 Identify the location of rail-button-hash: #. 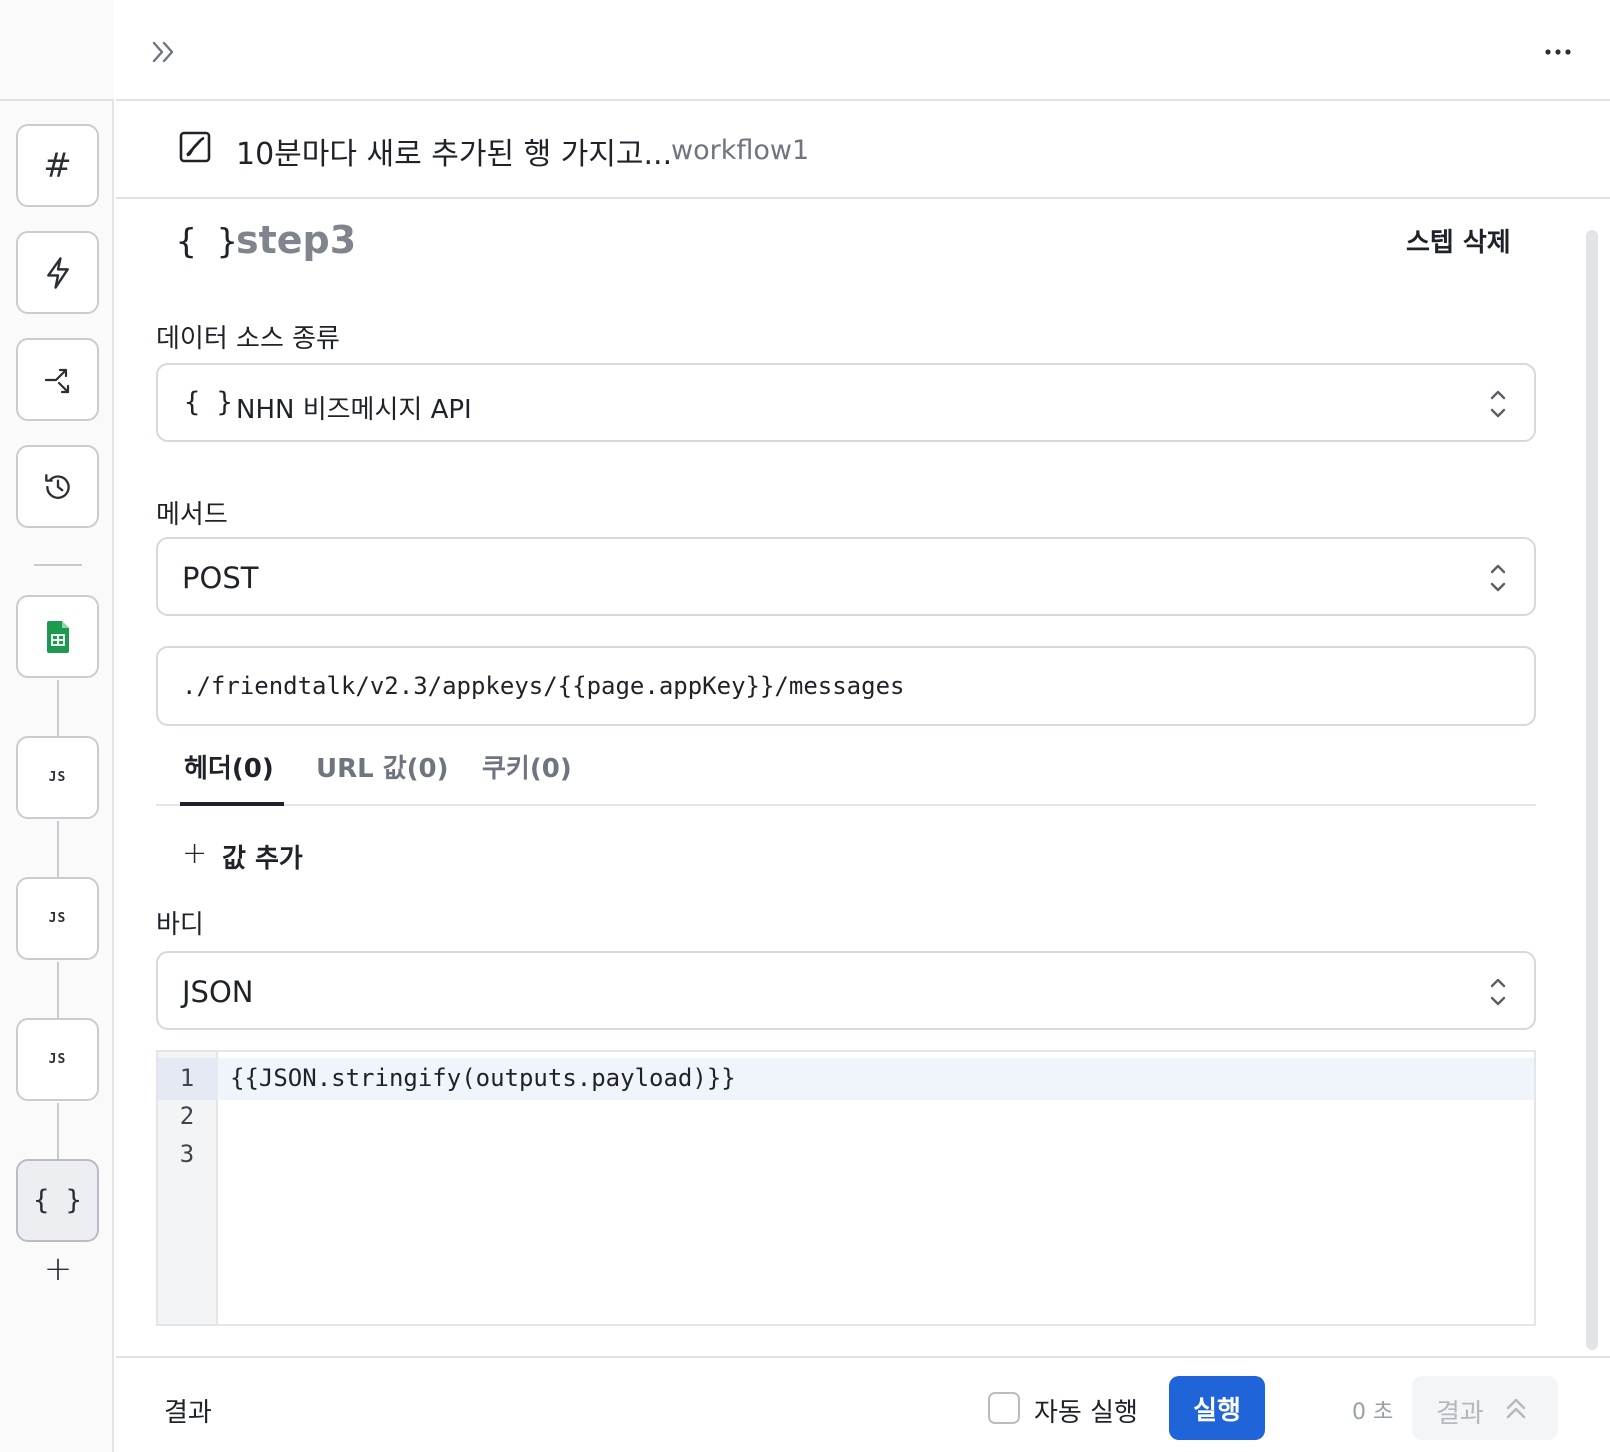
(57, 165).